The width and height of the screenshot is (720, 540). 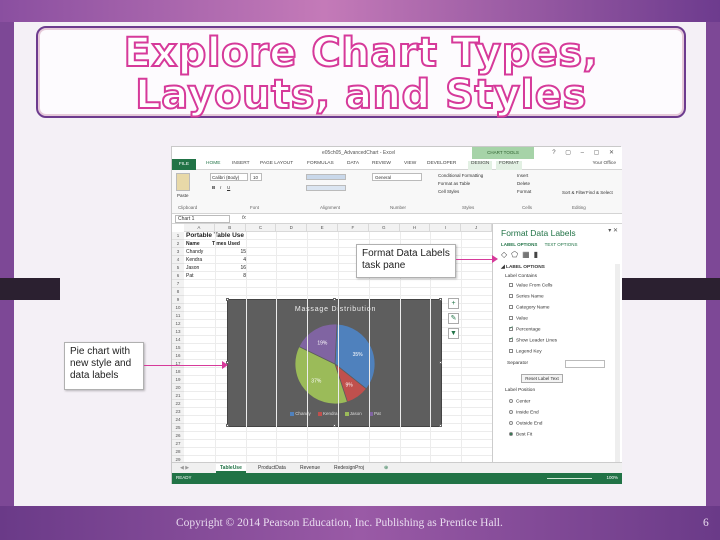 What do you see at coordinates (476, 228) in the screenshot?
I see `column-header-j: J` at bounding box center [476, 228].